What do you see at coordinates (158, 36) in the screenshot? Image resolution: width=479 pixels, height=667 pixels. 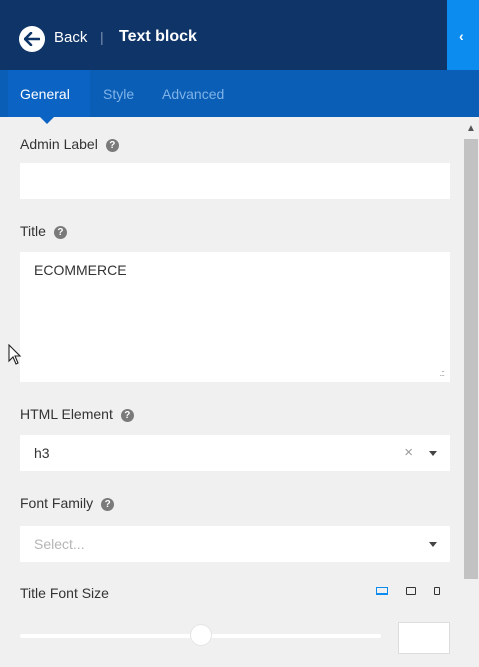 I see `panel-title: Text block` at bounding box center [158, 36].